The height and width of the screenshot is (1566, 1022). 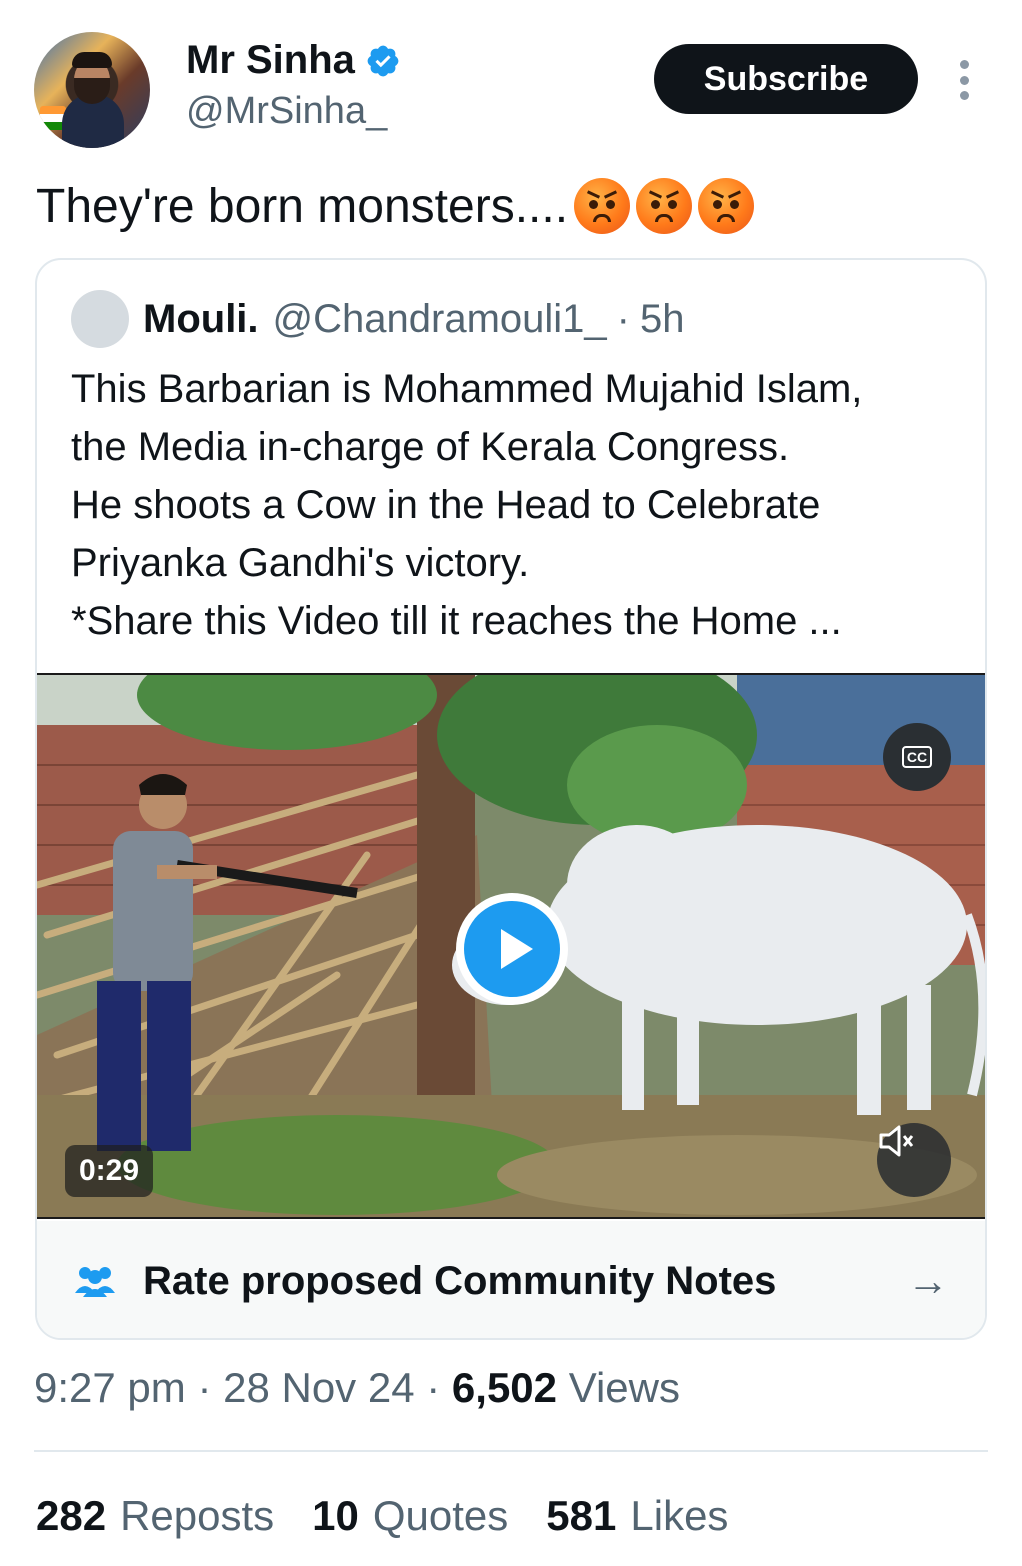 I want to click on play-icon, so click(x=512, y=949).